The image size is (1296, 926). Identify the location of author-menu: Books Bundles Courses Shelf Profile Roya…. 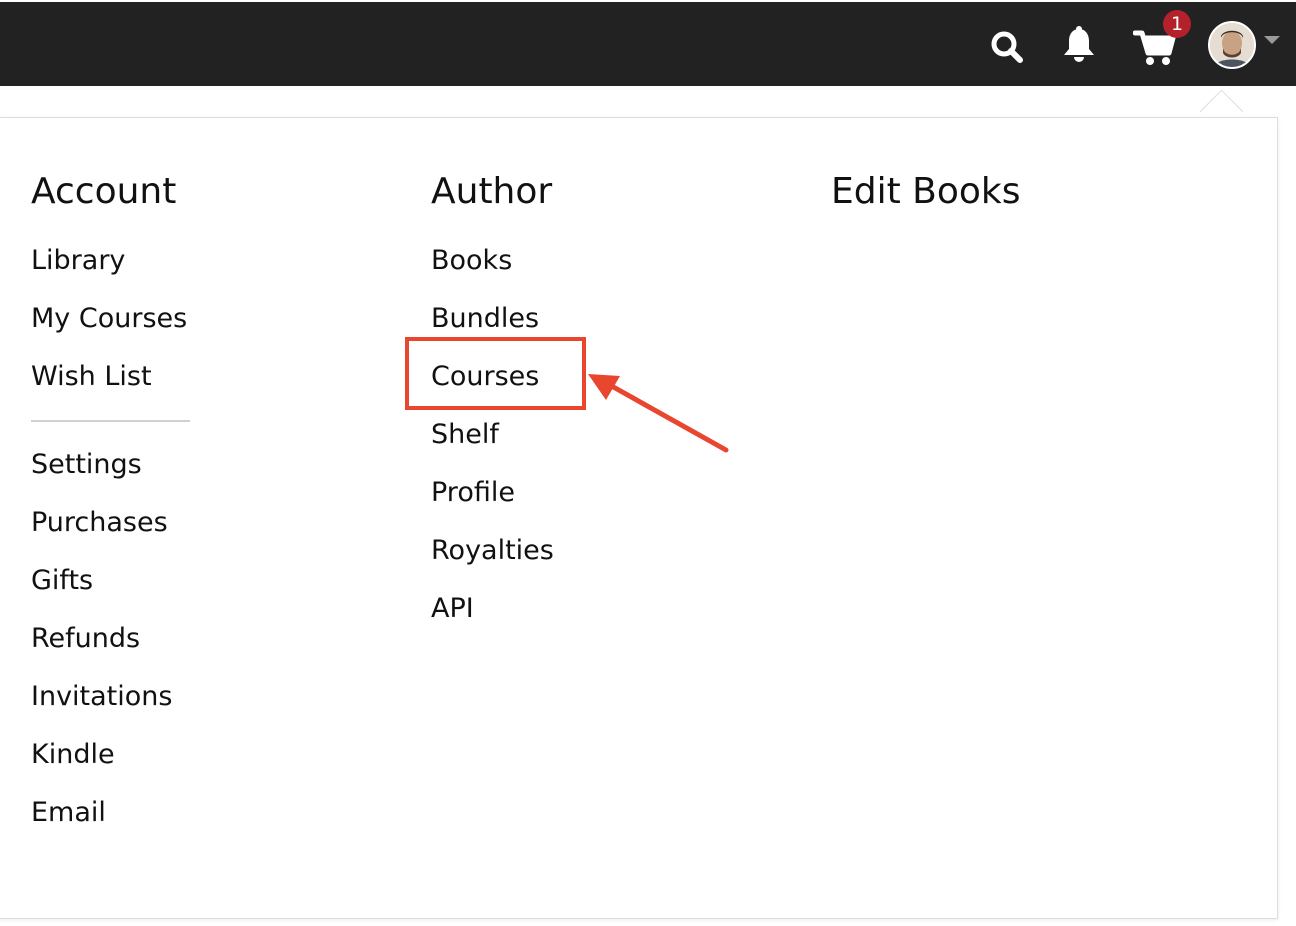
(492, 435).